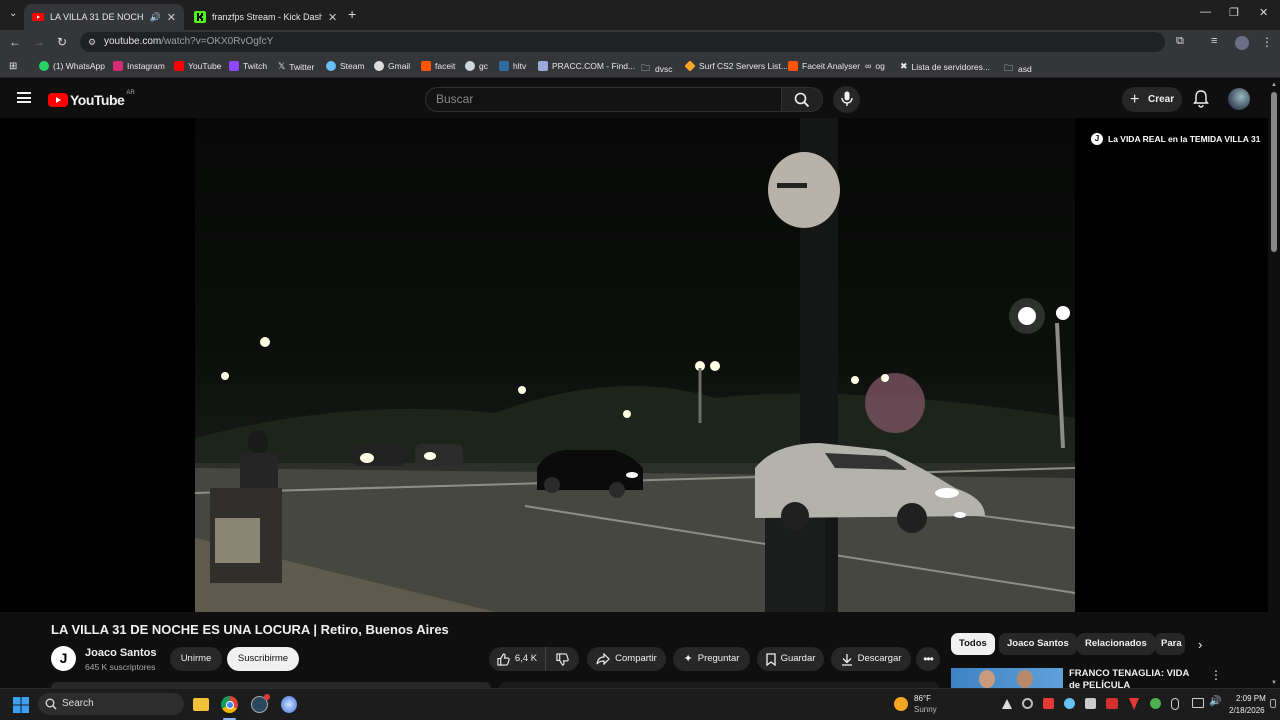  Describe the element at coordinates (289, 704) in the screenshot. I see `app-taskbar-icon` at that location.